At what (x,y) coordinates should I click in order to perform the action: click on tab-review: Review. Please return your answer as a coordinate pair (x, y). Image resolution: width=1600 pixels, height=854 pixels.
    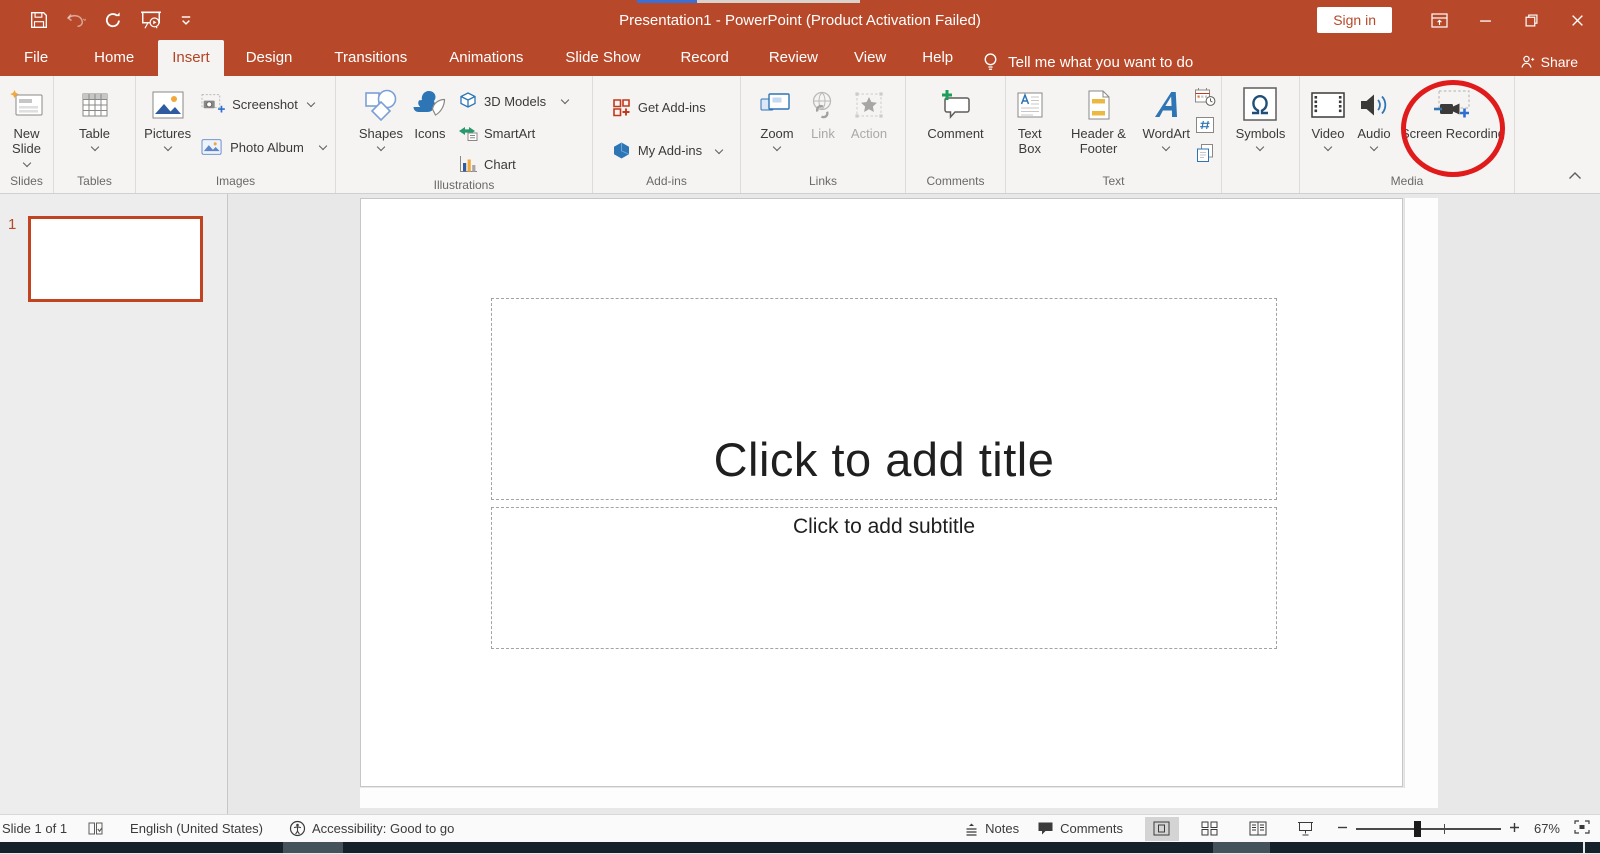
    Looking at the image, I should click on (793, 58).